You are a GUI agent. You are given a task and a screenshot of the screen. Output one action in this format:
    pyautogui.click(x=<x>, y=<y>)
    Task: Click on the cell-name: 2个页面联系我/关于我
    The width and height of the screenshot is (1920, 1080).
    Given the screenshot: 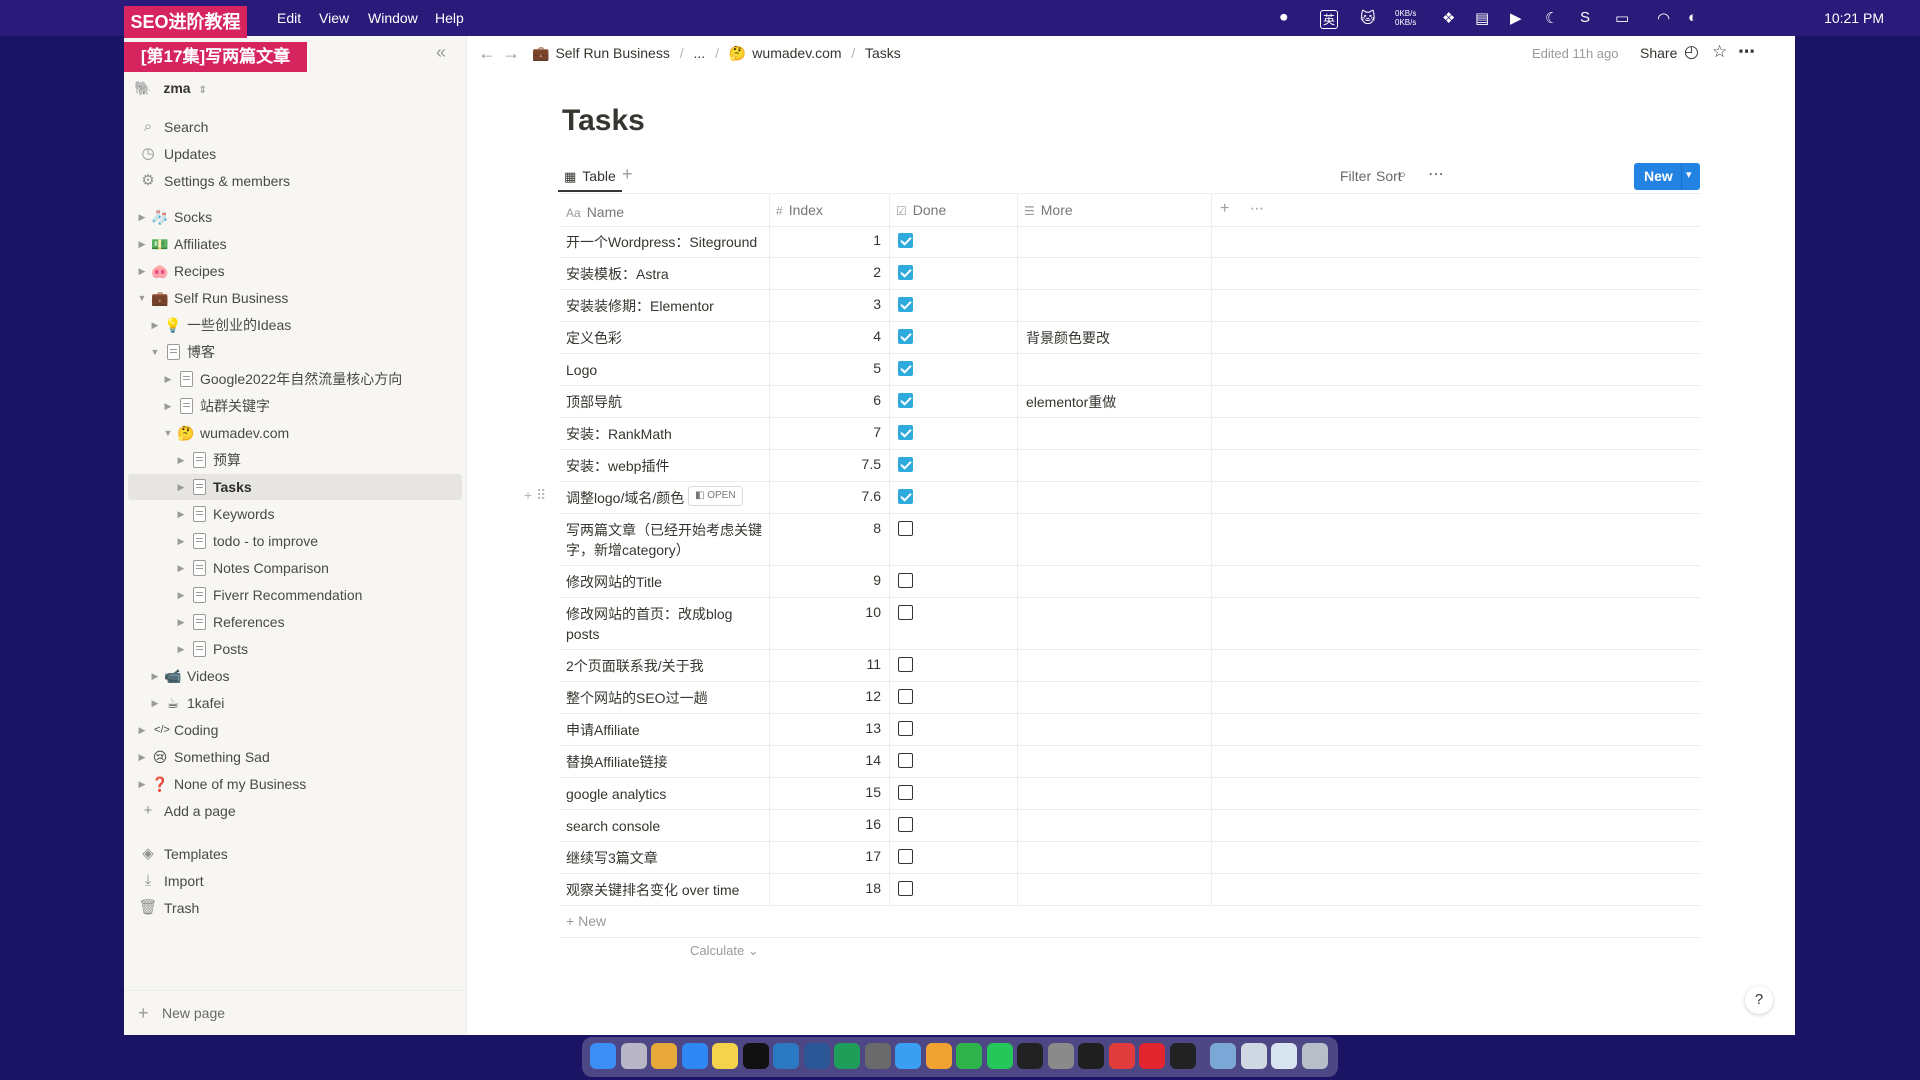 What is the action you would take?
    pyautogui.click(x=665, y=665)
    